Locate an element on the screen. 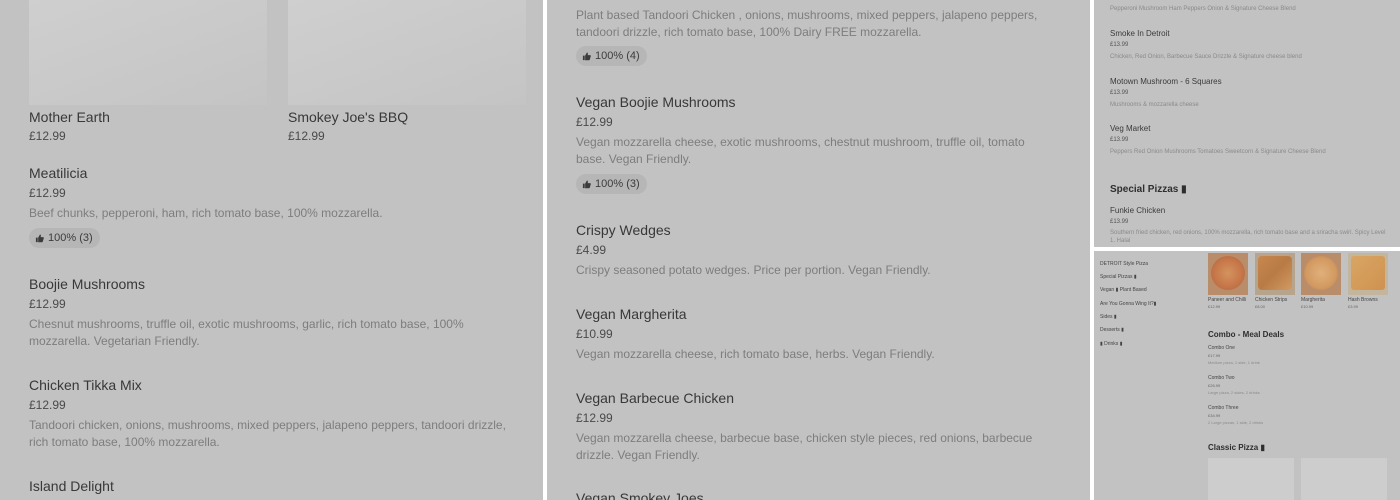 Image resolution: width=1400 pixels, height=500 pixels. combo-name: Combo Two is located at coordinates (1221, 378).